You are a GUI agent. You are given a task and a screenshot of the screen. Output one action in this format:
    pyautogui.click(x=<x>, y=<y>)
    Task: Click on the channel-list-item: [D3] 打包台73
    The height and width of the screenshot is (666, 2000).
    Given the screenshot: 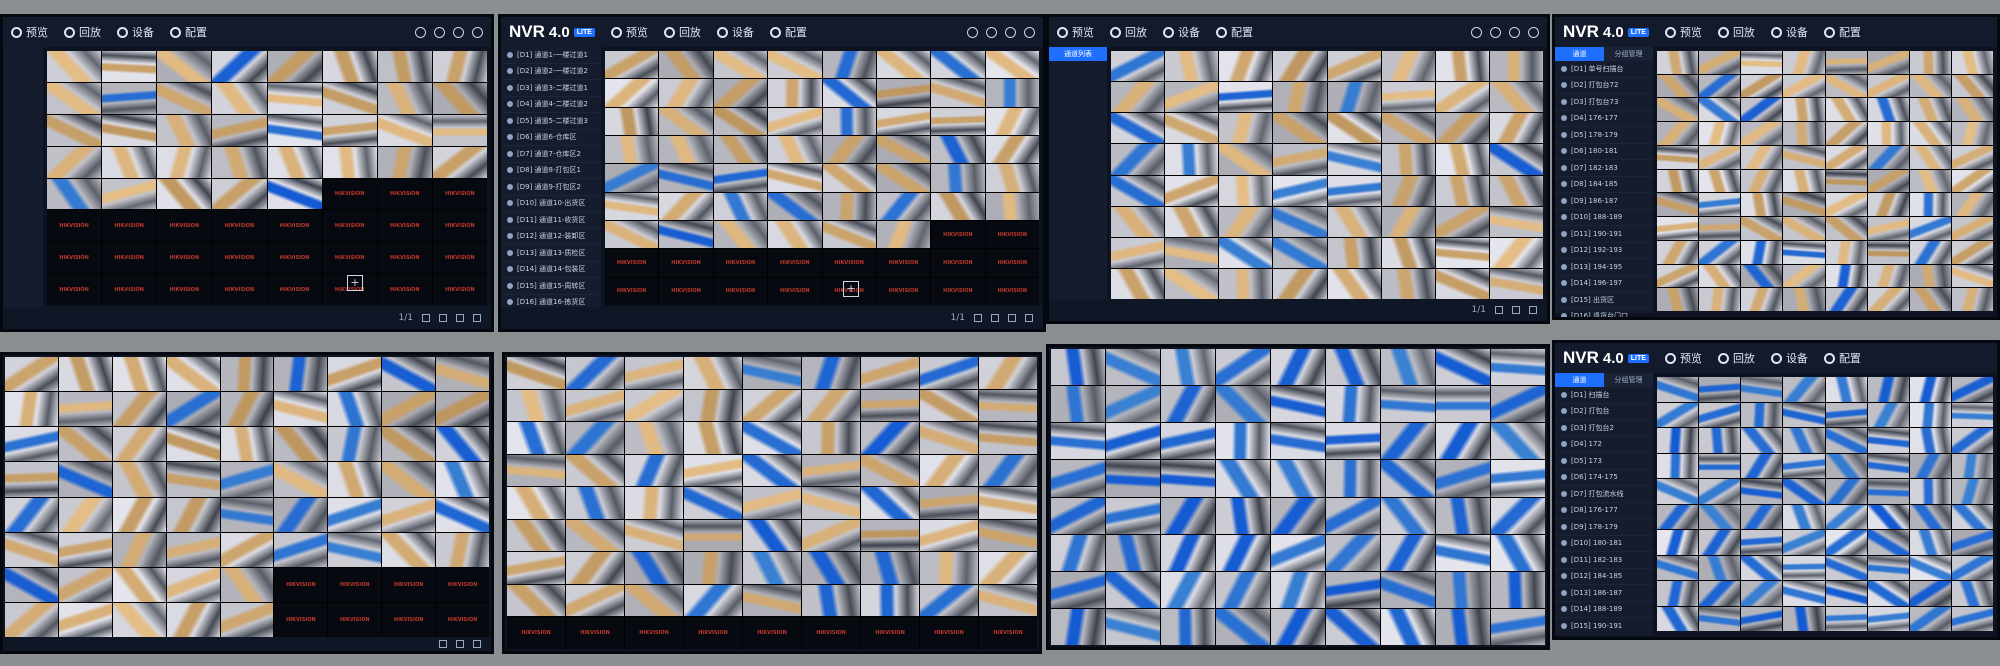 What is the action you would take?
    pyautogui.click(x=1604, y=102)
    